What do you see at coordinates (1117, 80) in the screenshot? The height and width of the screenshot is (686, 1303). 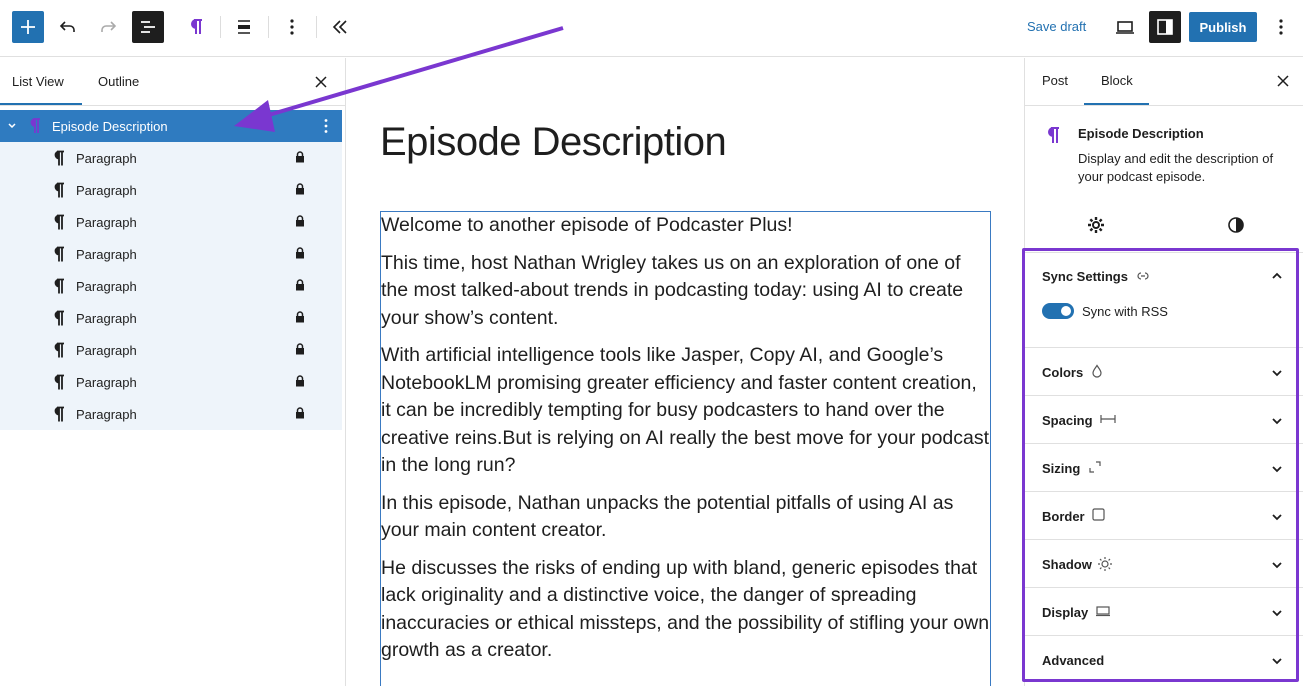 I see `tab-block: Block` at bounding box center [1117, 80].